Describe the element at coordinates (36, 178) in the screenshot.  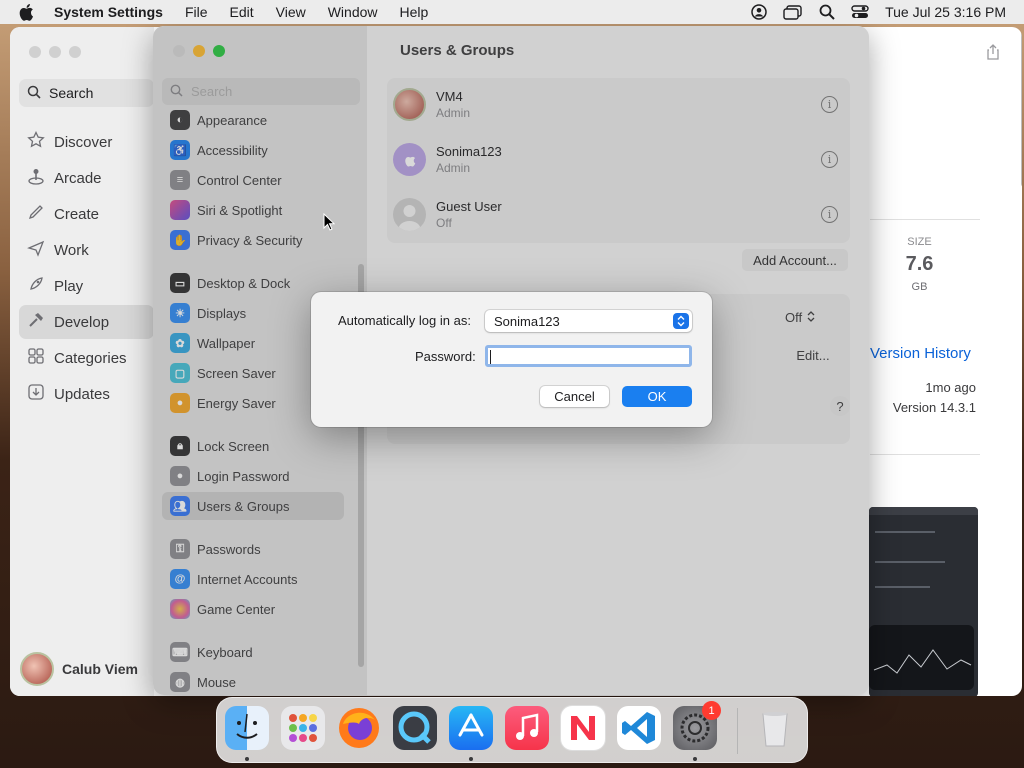
I see `joystick-icon` at that location.